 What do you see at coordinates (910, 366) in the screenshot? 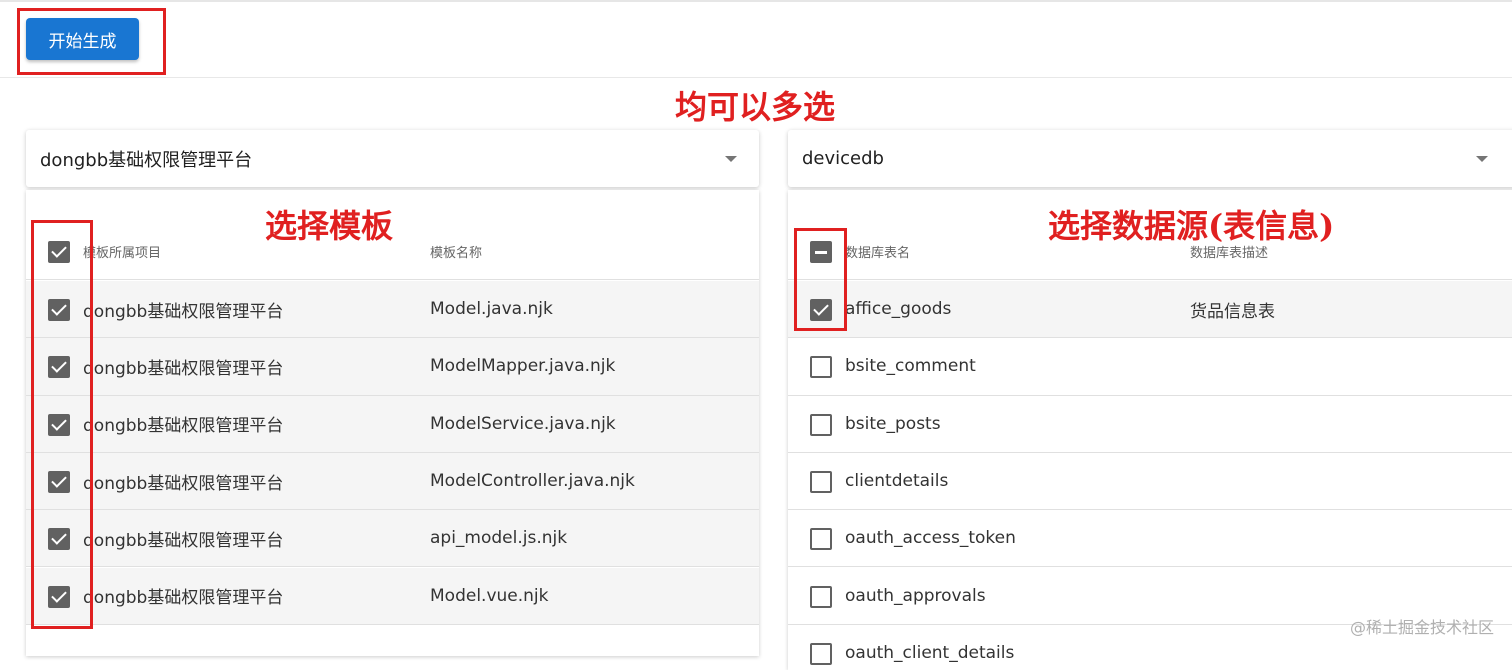
I see `cell-table-name: bsite_comment` at bounding box center [910, 366].